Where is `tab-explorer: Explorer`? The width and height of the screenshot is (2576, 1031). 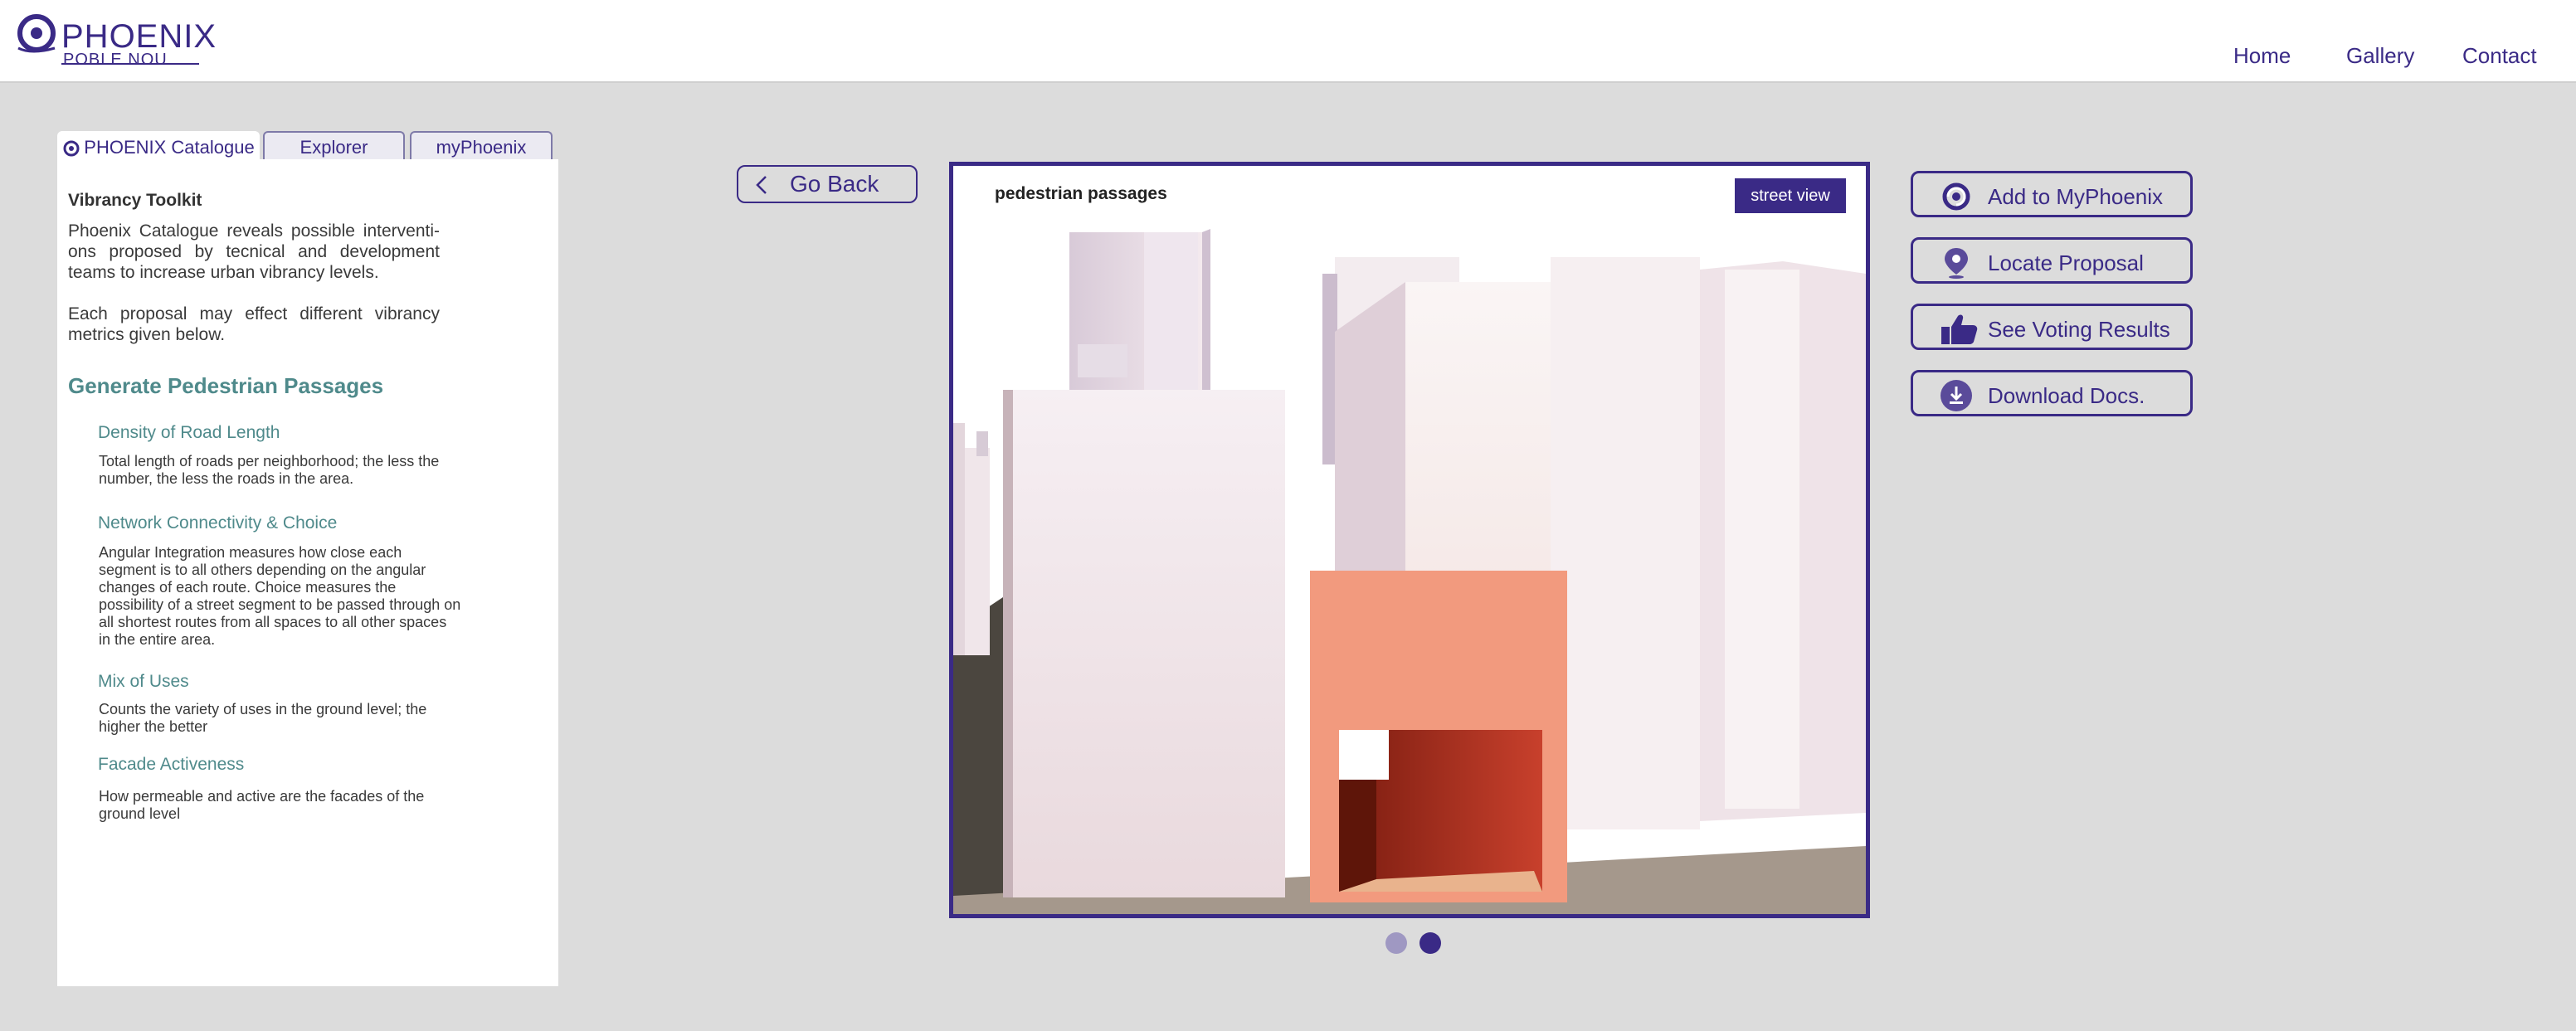 tab-explorer: Explorer is located at coordinates (334, 146).